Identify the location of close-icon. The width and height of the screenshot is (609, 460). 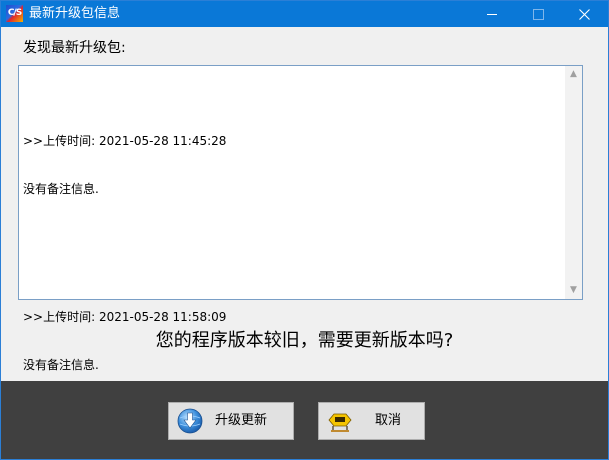
(584, 14).